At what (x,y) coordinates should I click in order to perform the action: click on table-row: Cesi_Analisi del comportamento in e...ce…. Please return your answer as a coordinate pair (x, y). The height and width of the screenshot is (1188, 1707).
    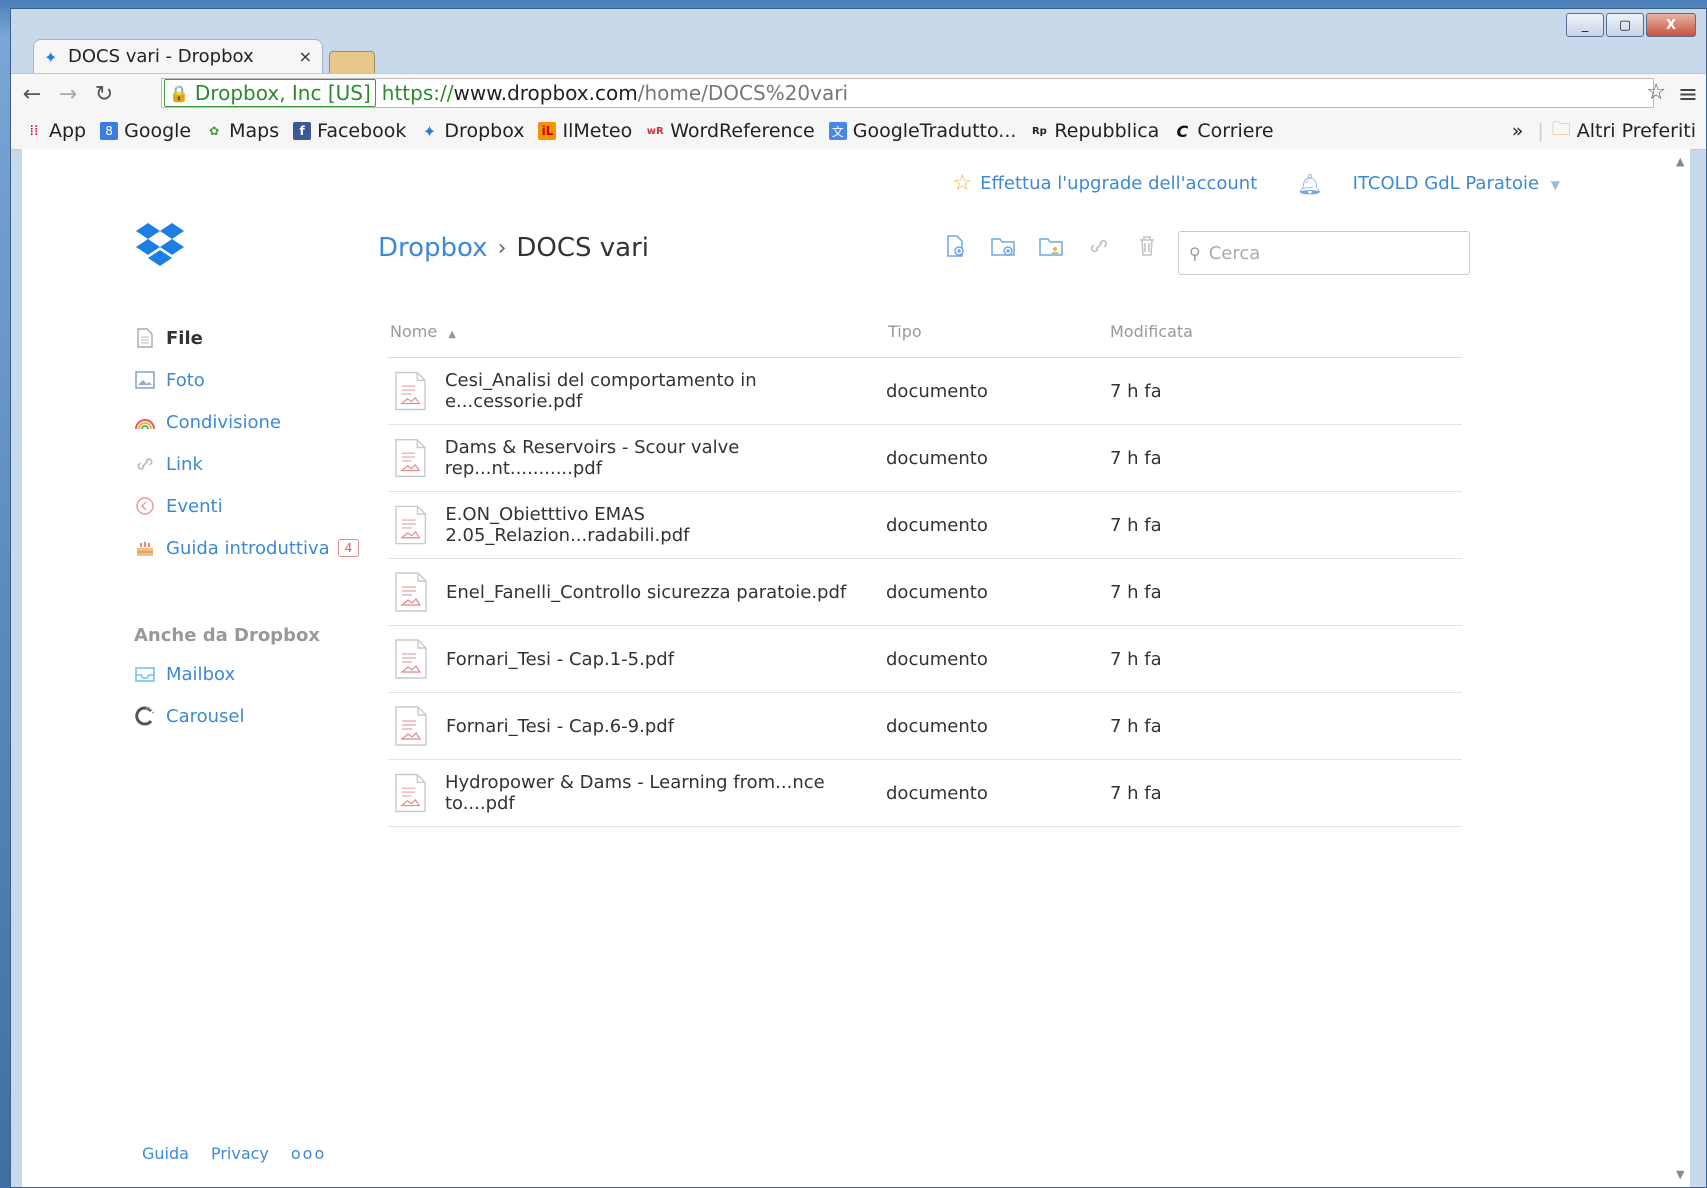
    Looking at the image, I should click on (925, 391).